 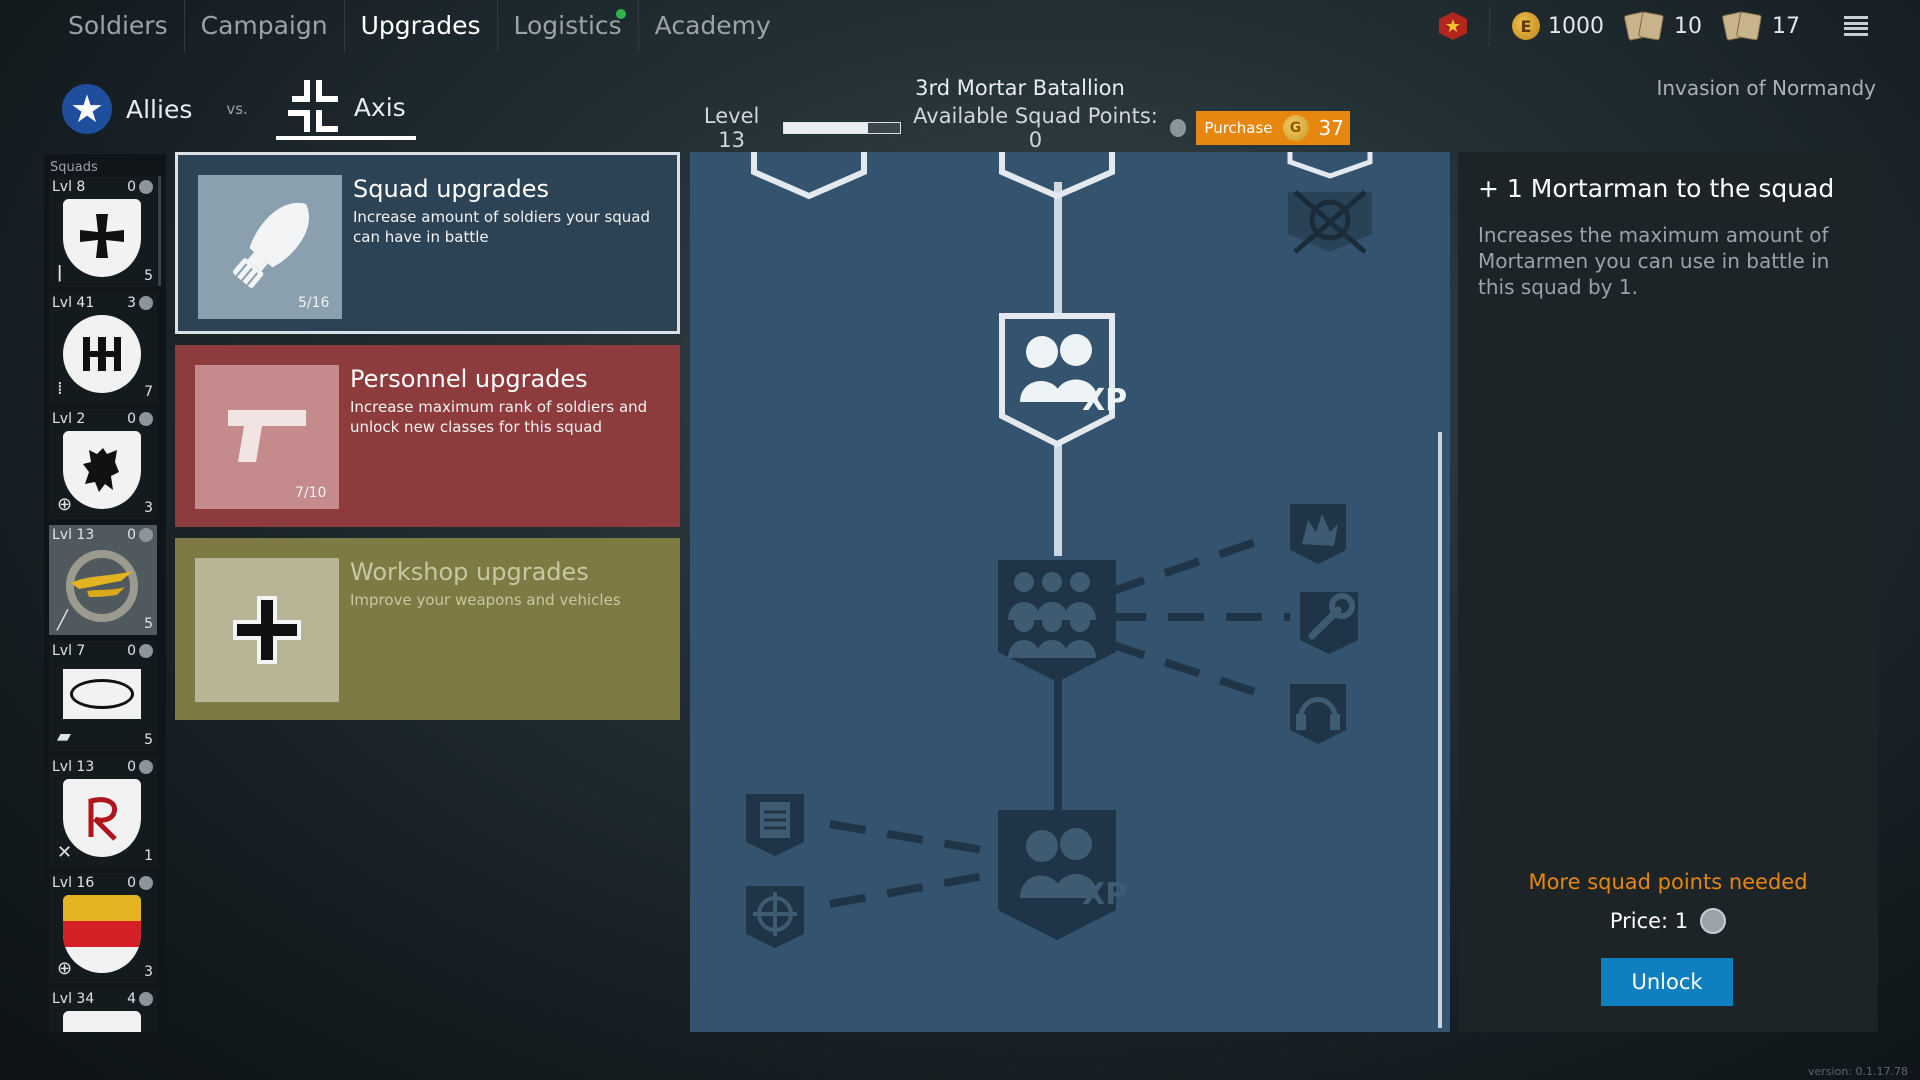 I want to click on squad-card-level: Lvl 8, so click(x=69, y=187).